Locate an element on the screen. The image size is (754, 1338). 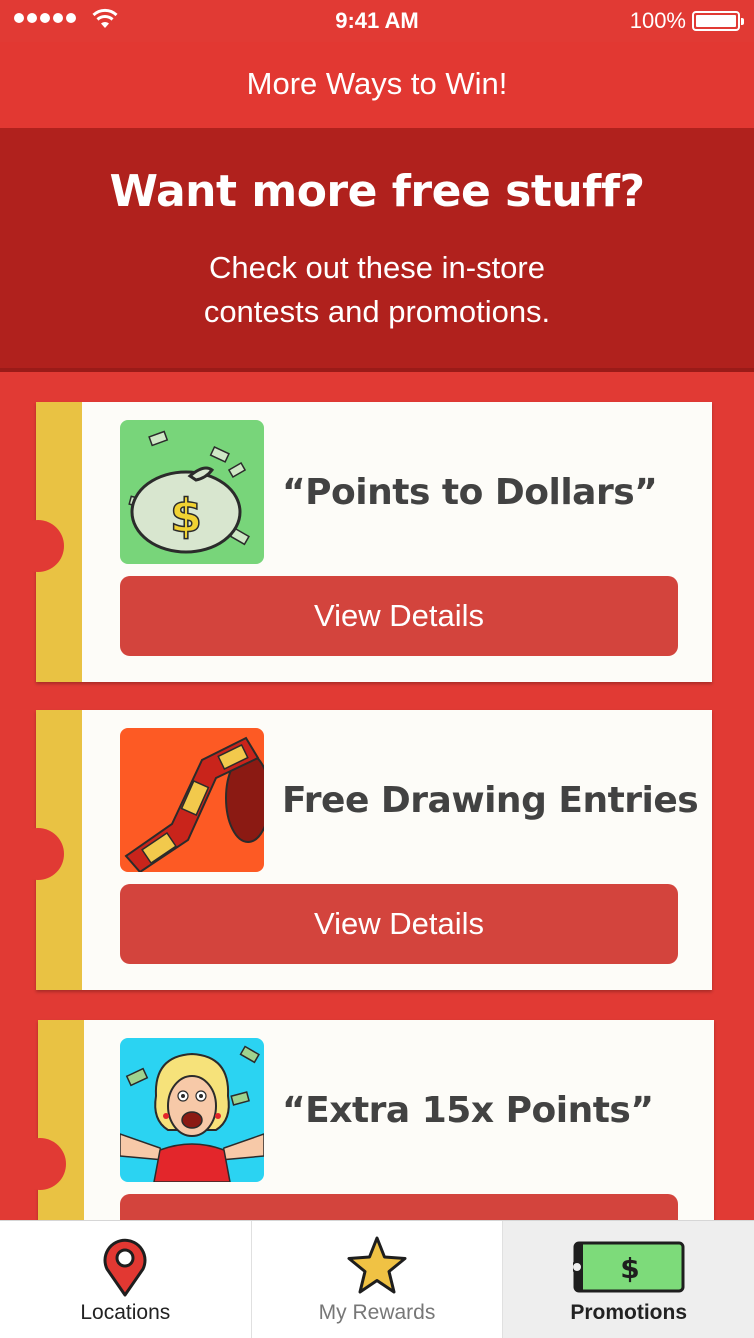
promo-subline-line-2: contests and promotions. is located at coordinates (377, 311).